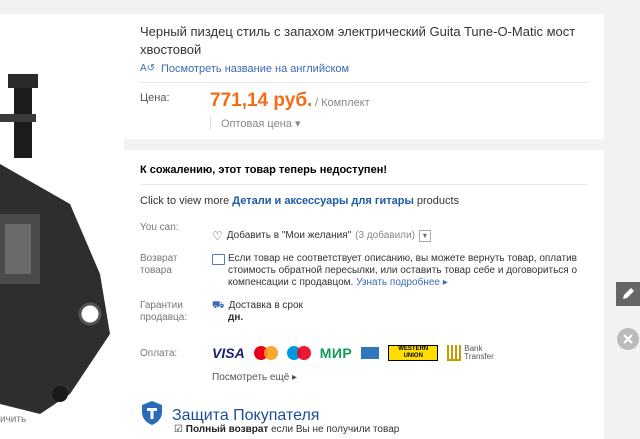  Describe the element at coordinates (155, 98) in the screenshot. I see `price-label: Цена:` at that location.